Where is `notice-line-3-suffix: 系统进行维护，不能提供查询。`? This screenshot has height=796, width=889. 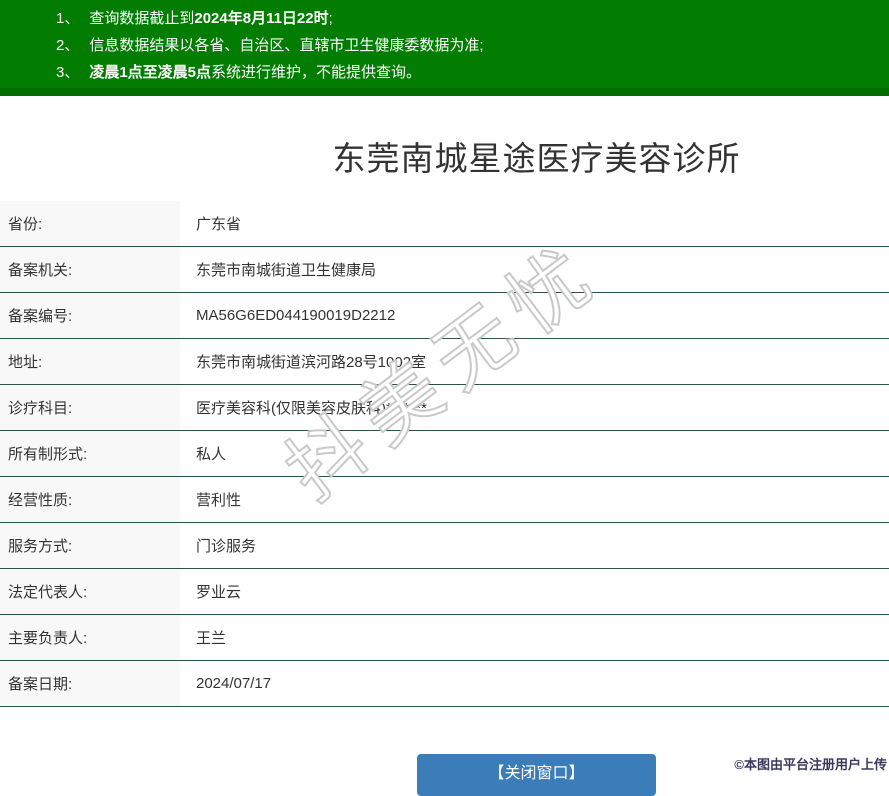
notice-line-3-suffix: 系统进行维护，不能提供查询。 is located at coordinates (316, 72).